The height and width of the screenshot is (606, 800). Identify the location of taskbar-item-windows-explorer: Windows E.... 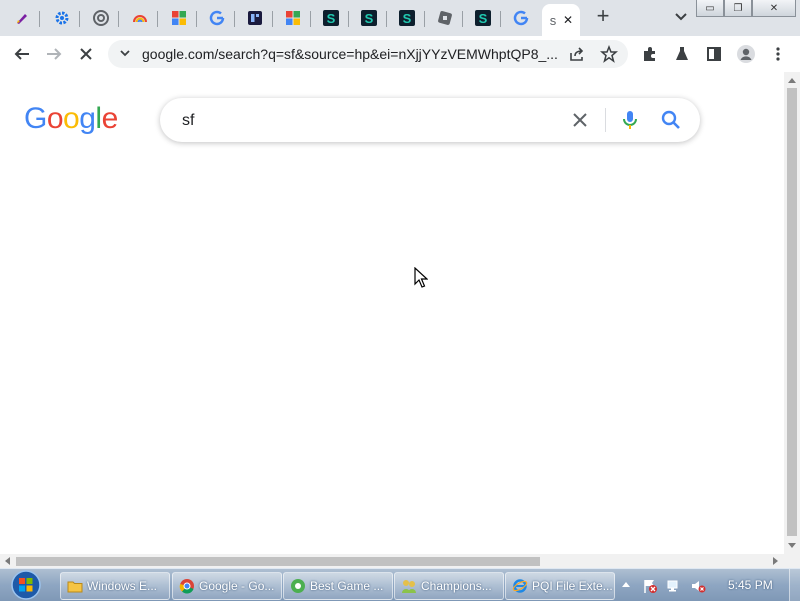
(115, 586).